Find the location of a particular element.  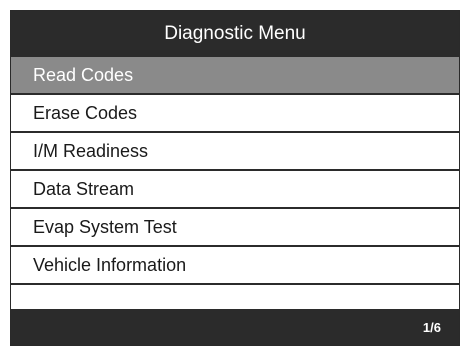

menu-item-evap-system-test: Evap System Test is located at coordinates (235, 228).